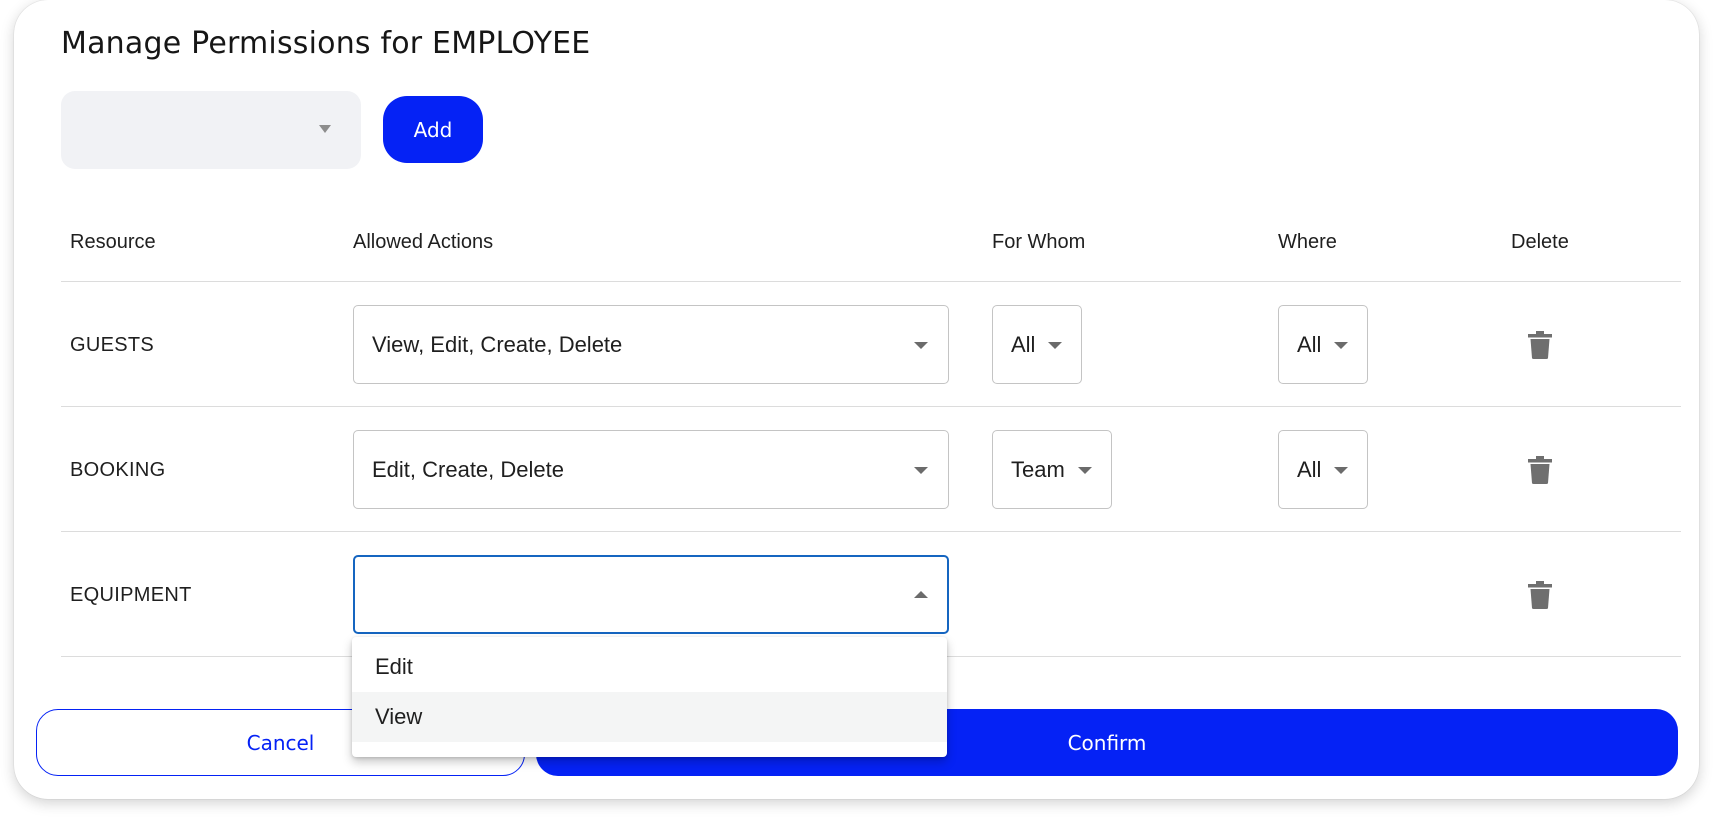 This screenshot has height=827, width=1715. What do you see at coordinates (1307, 242) in the screenshot?
I see `header-where: Where` at bounding box center [1307, 242].